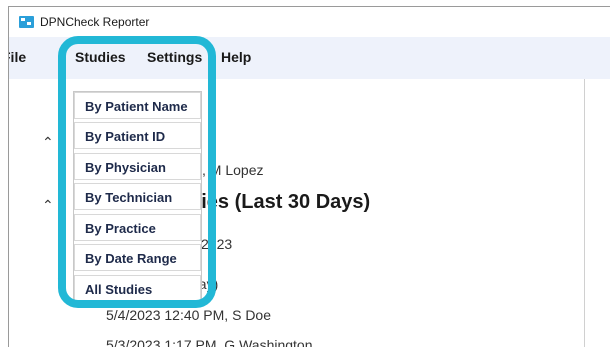 The width and height of the screenshot is (610, 347). What do you see at coordinates (137, 227) in the screenshot?
I see `menu-item-by-practice: By Practice` at bounding box center [137, 227].